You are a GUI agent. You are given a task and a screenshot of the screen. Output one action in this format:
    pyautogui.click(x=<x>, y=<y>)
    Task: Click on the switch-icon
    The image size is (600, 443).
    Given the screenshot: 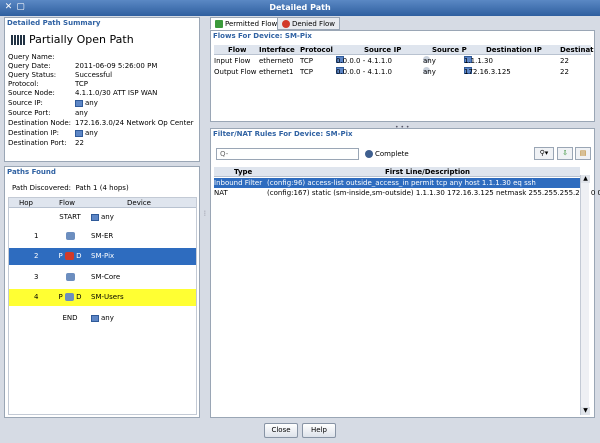 What is the action you would take?
    pyautogui.click(x=69, y=297)
    